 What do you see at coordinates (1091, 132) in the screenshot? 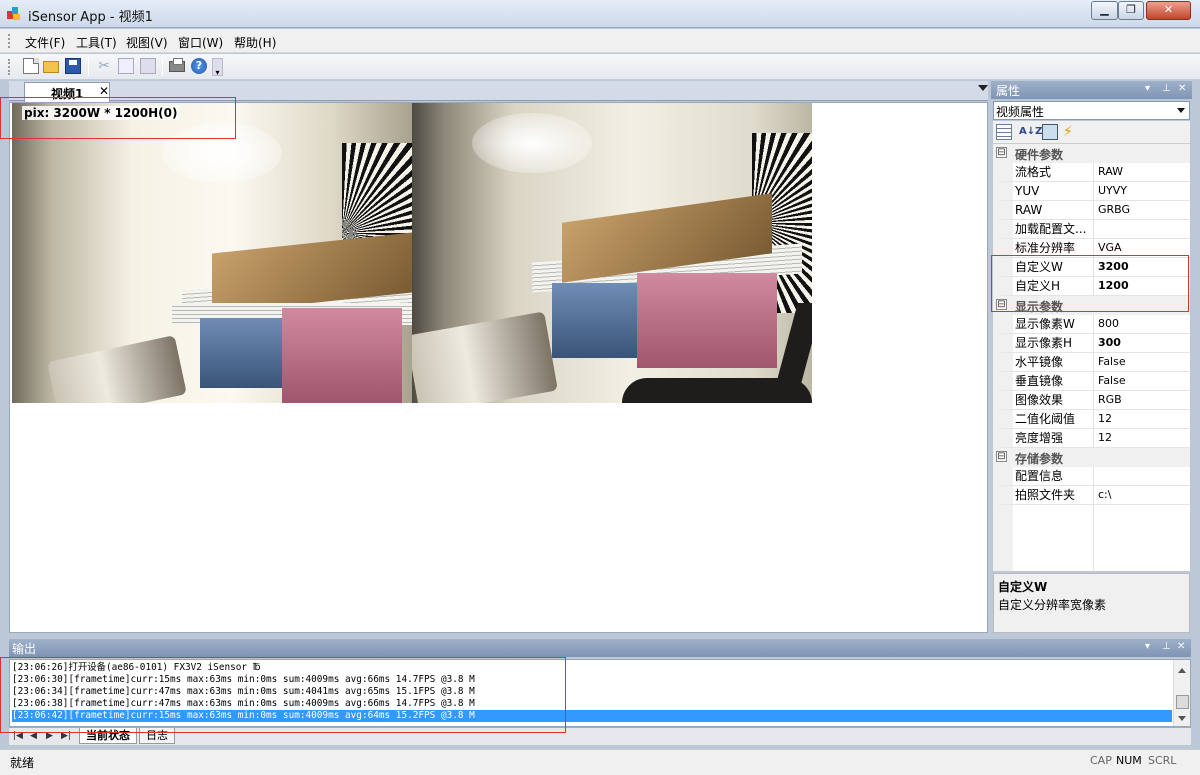
I see `properties-toolbar: A↓Z ⚡` at bounding box center [1091, 132].